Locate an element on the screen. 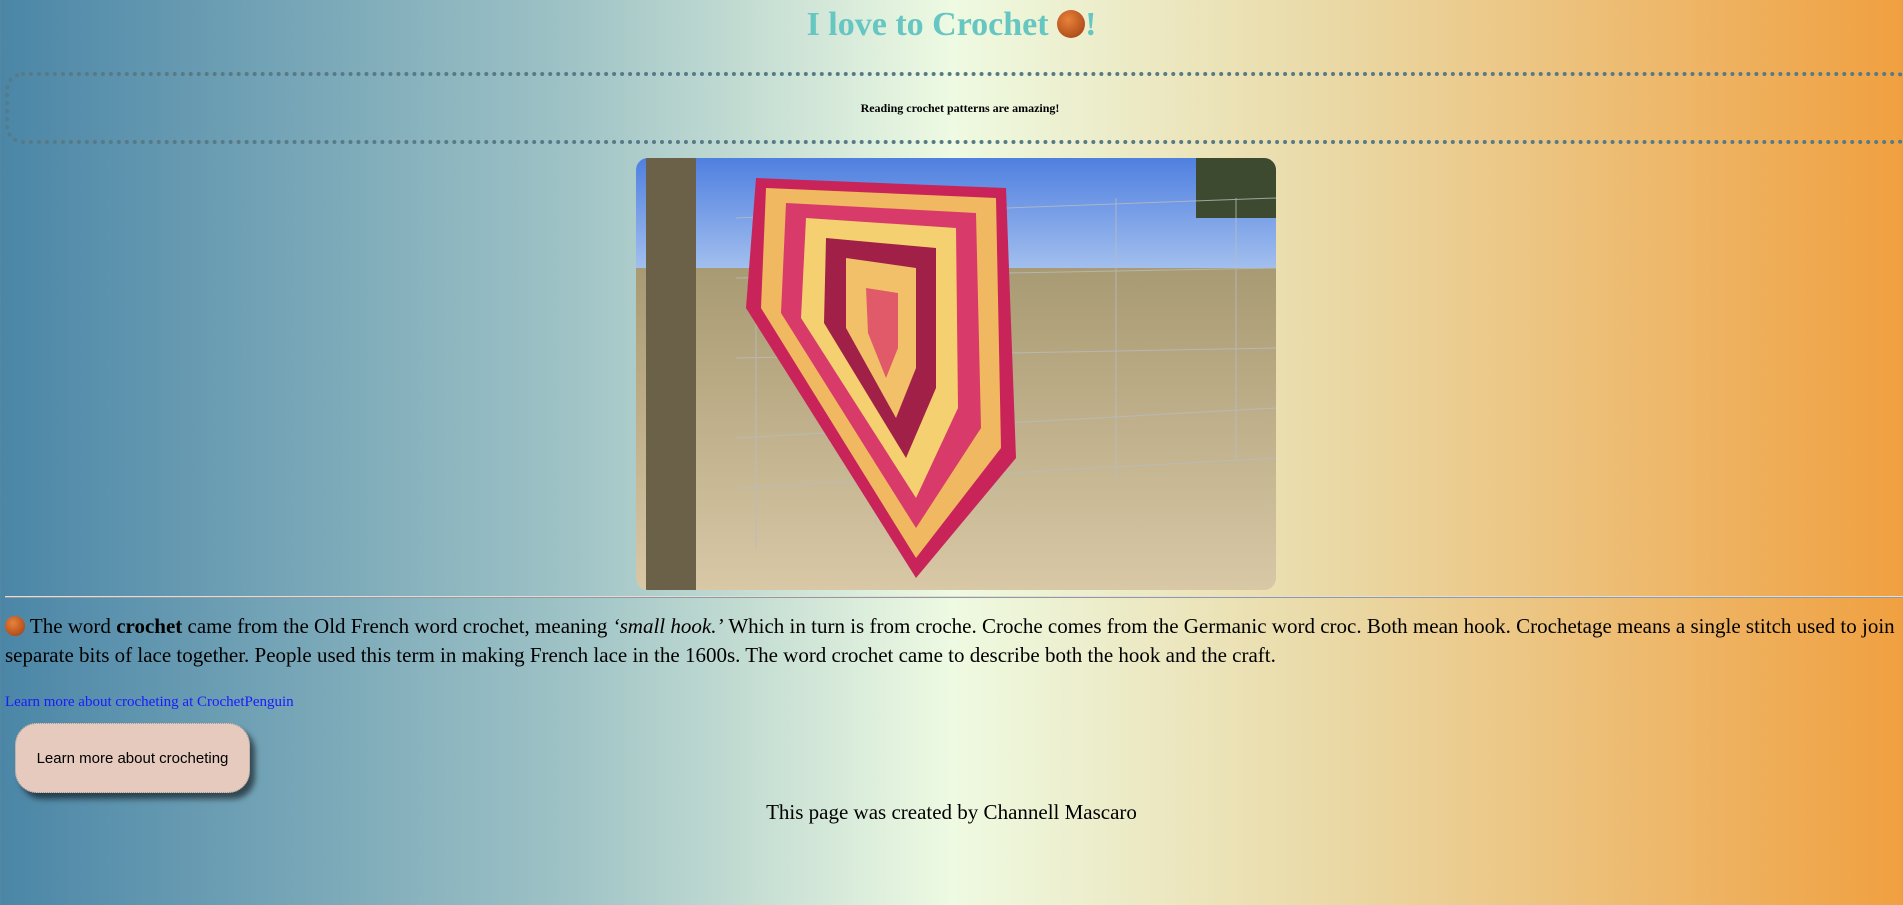  divider is located at coordinates (954, 597).